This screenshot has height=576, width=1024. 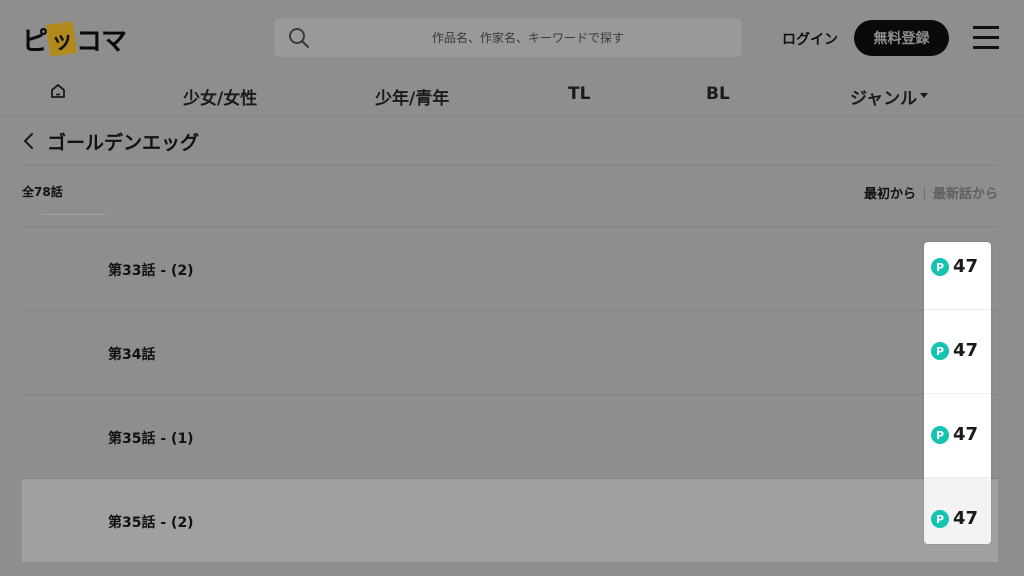 I want to click on episode-row: 第35話 - (1), so click(x=510, y=436).